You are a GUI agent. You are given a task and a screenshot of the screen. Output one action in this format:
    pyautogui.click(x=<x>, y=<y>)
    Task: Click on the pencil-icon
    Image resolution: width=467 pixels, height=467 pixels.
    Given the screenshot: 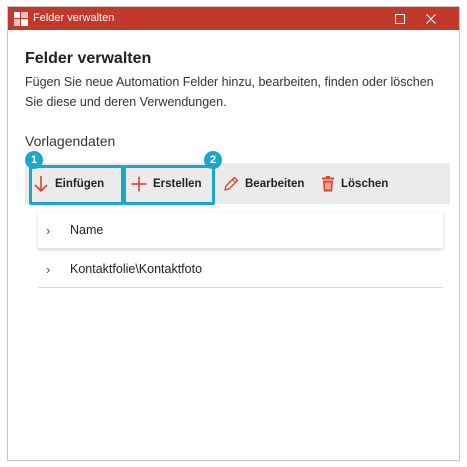 What is the action you would take?
    pyautogui.click(x=231, y=183)
    